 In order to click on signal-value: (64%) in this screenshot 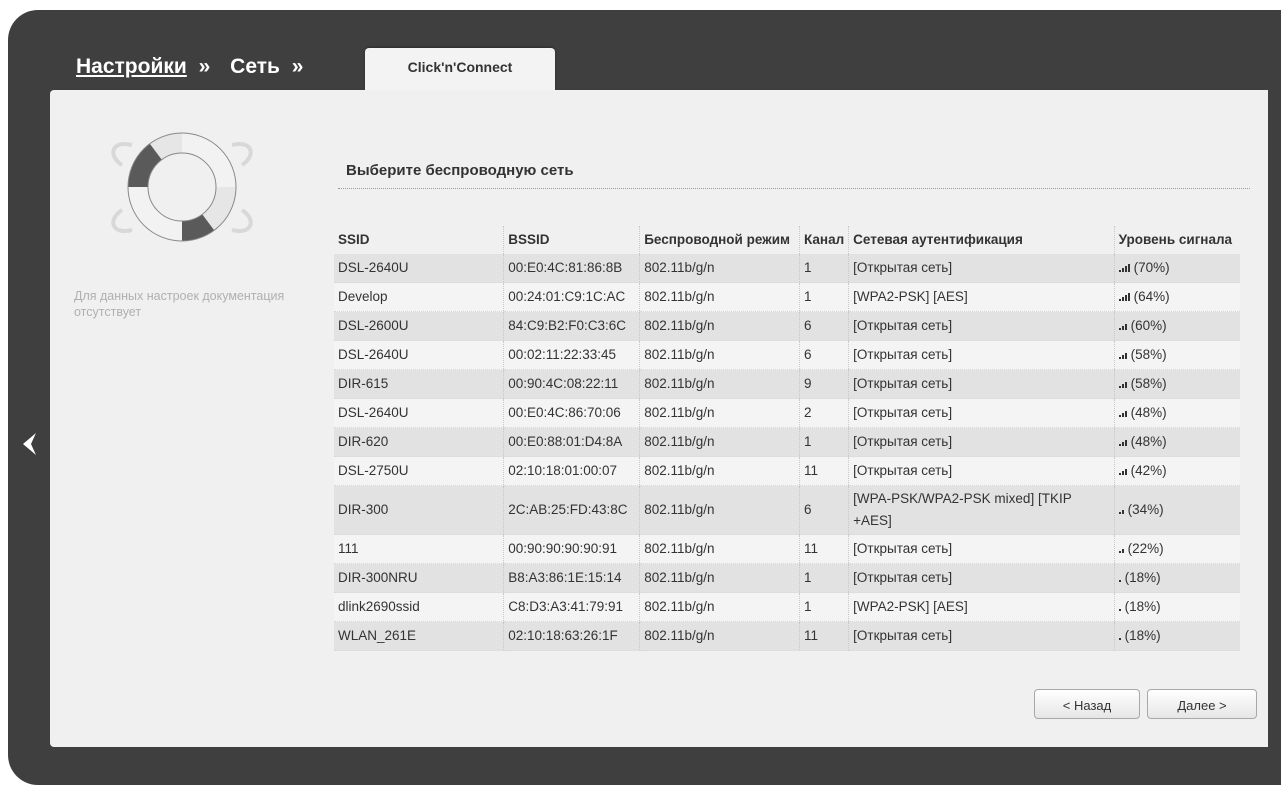, I will do `click(1151, 296)`.